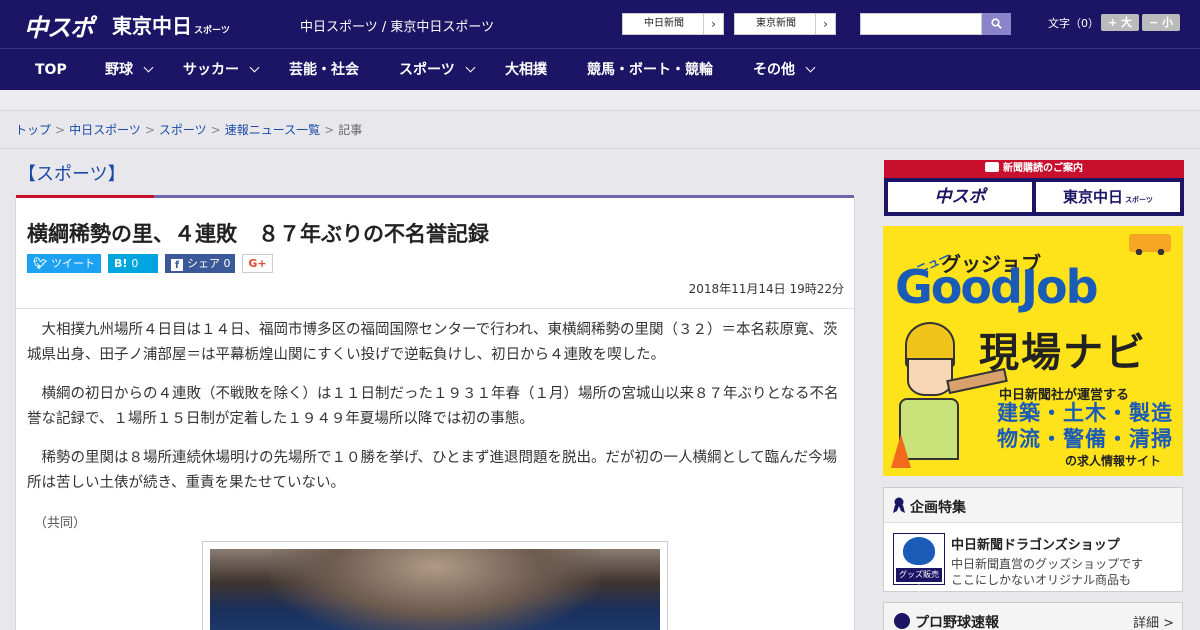  Describe the element at coordinates (1033, 505) in the screenshot. I see `feature-box-header: 企画特集` at that location.